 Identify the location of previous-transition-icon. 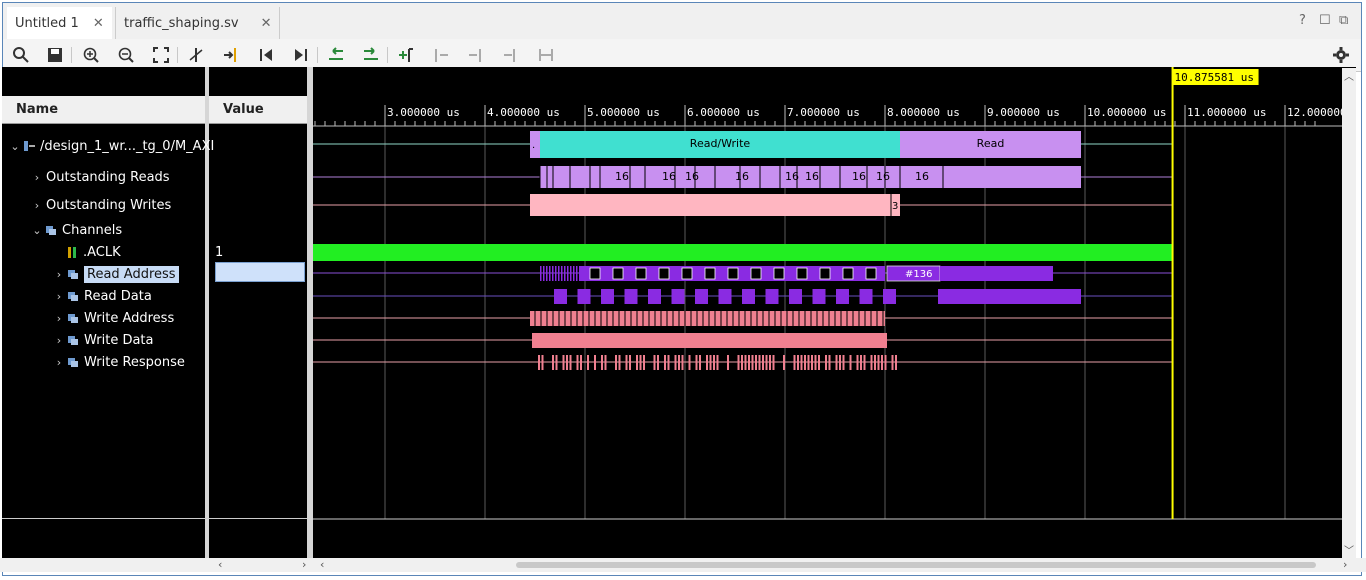
(336, 55).